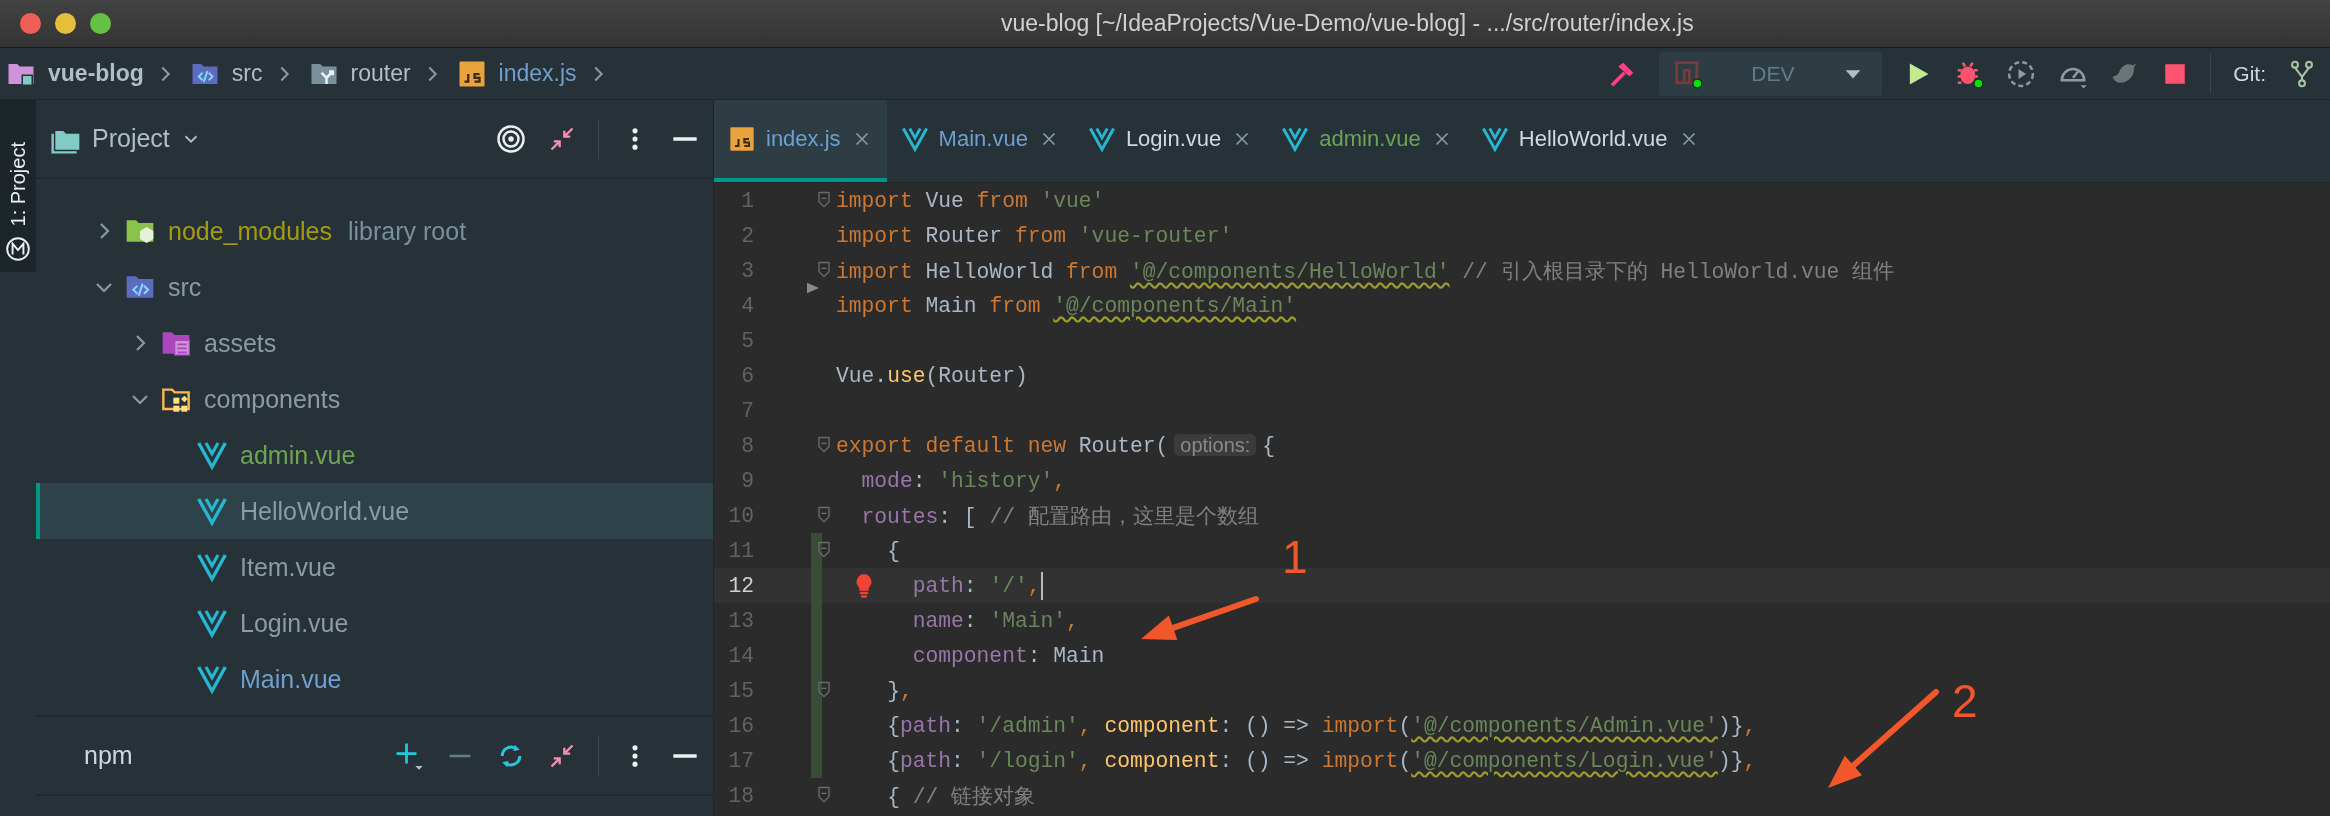  Describe the element at coordinates (740, 515) in the screenshot. I see `line-number: 10` at that location.